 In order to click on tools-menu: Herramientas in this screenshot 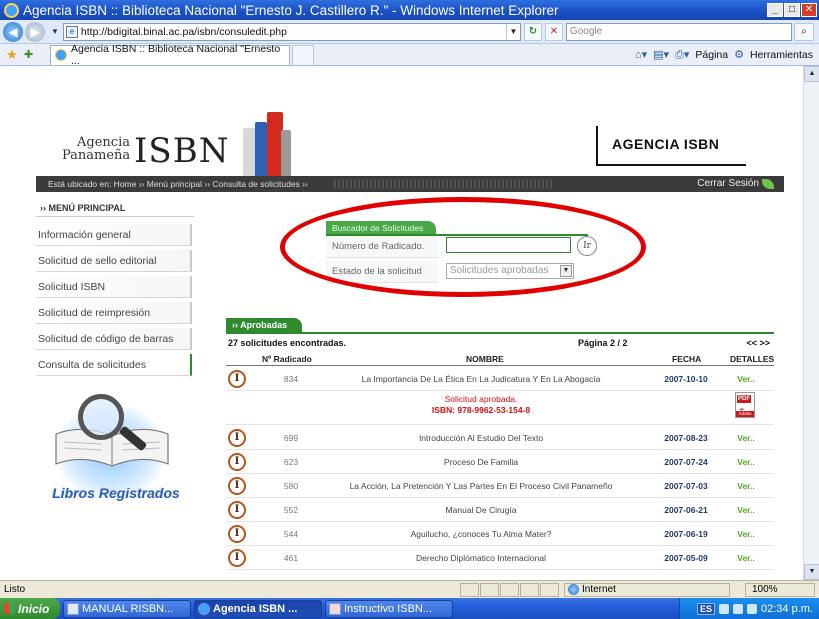, I will do `click(781, 55)`.